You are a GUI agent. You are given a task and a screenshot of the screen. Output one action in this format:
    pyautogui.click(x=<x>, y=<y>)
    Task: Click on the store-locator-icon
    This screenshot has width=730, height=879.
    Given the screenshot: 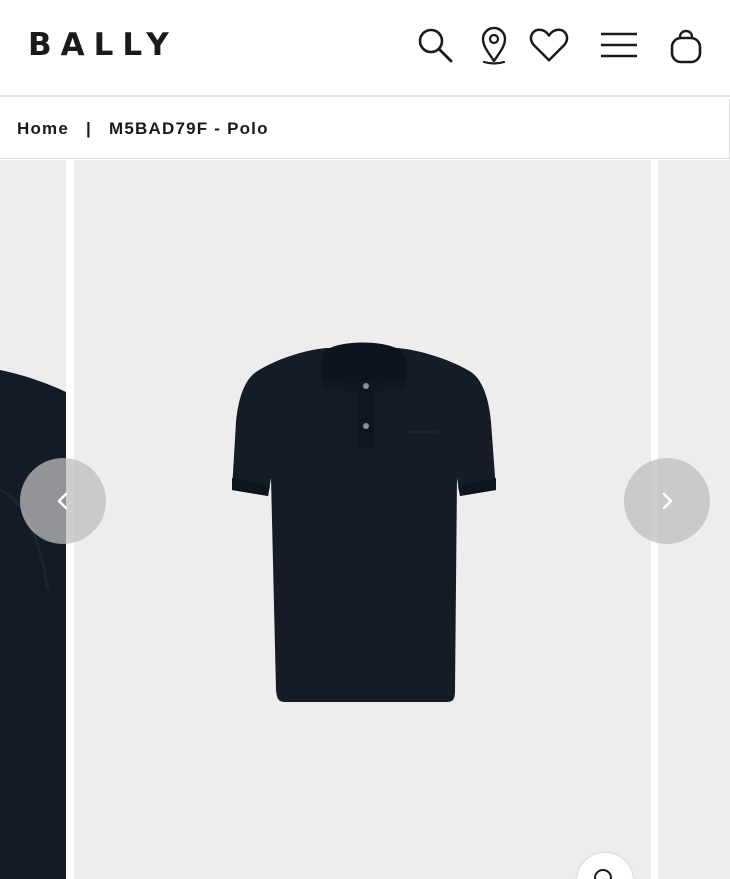 What is the action you would take?
    pyautogui.click(x=494, y=45)
    